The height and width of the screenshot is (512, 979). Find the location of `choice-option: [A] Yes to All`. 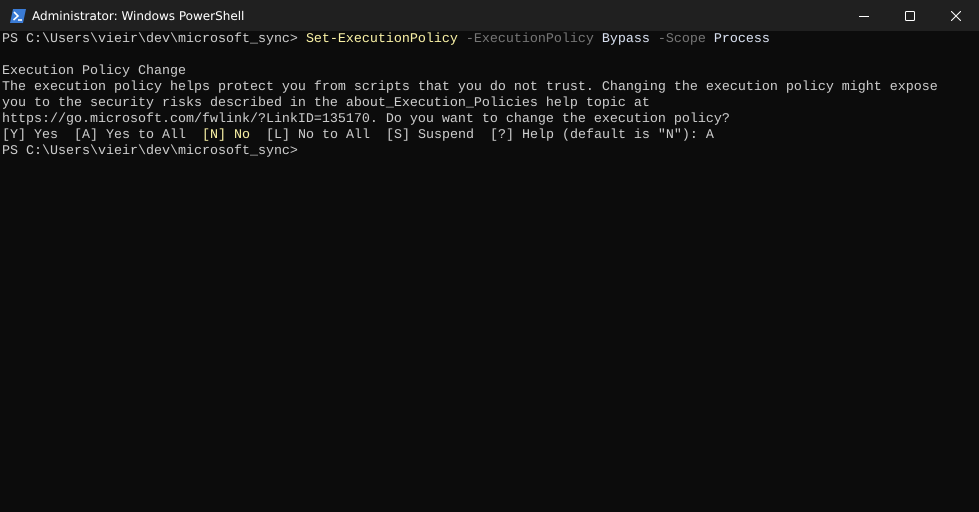

choice-option: [A] Yes to All is located at coordinates (130, 136).